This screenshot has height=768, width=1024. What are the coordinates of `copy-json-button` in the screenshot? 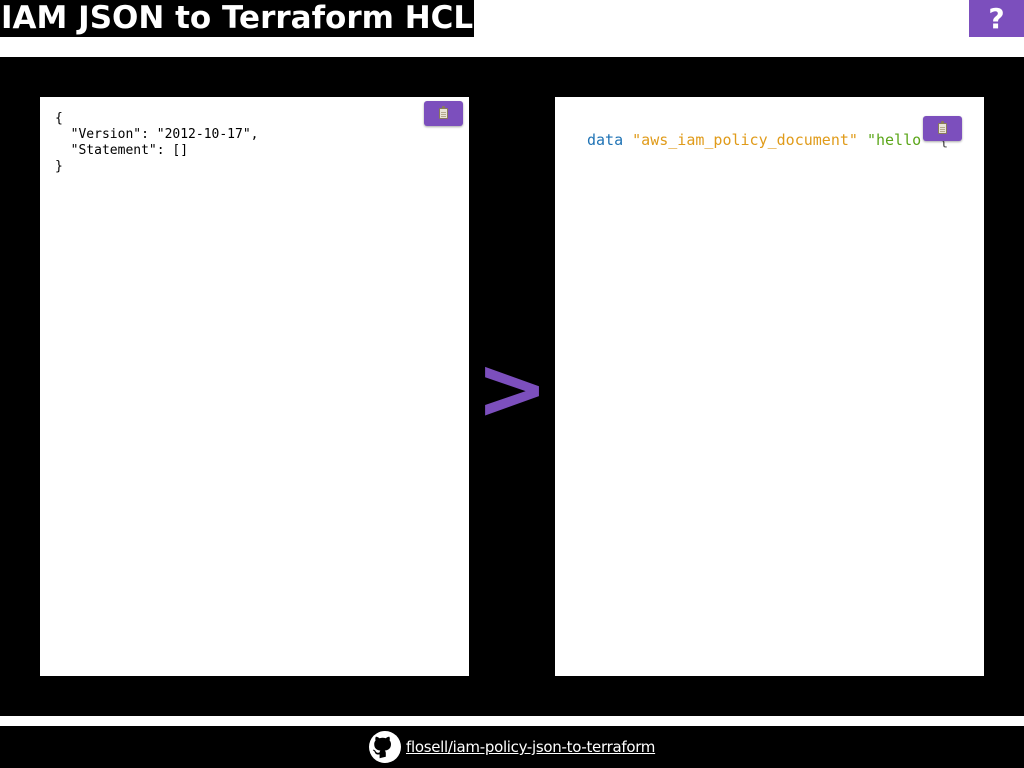 It's located at (443, 113).